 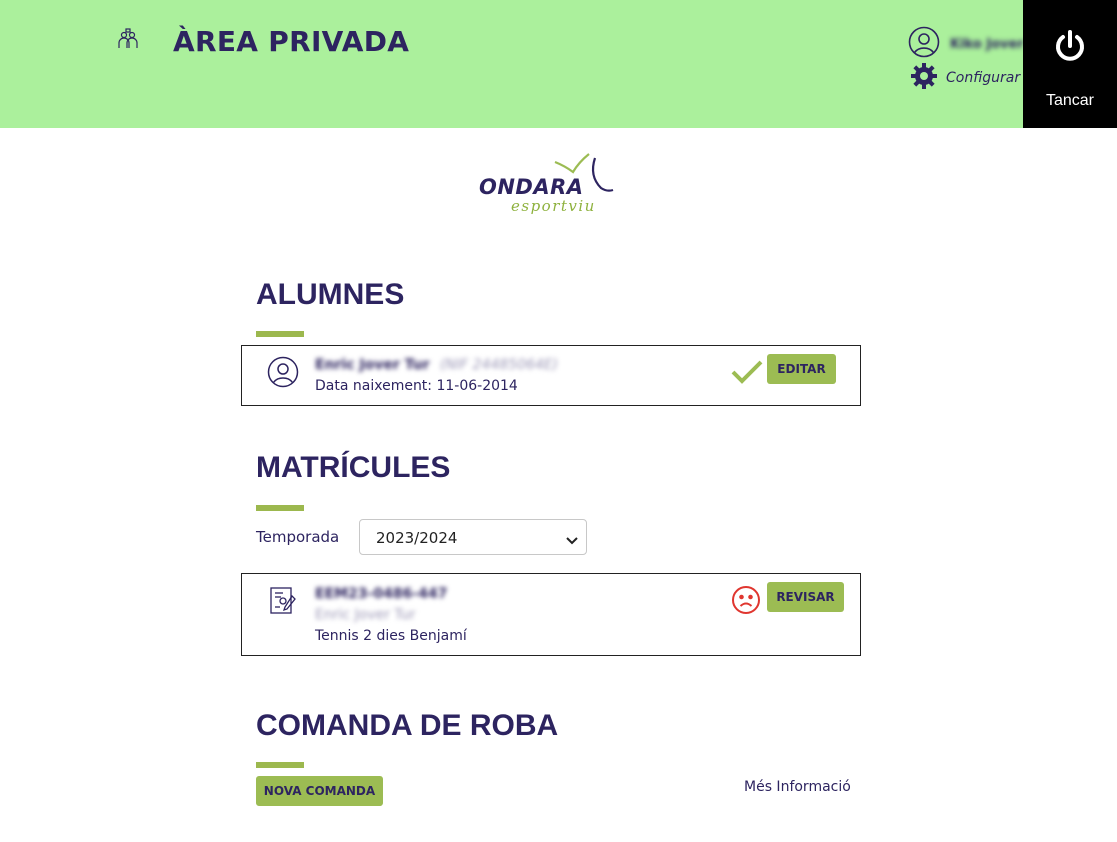 What do you see at coordinates (801, 369) in the screenshot?
I see `edit-student-button: EDITAR` at bounding box center [801, 369].